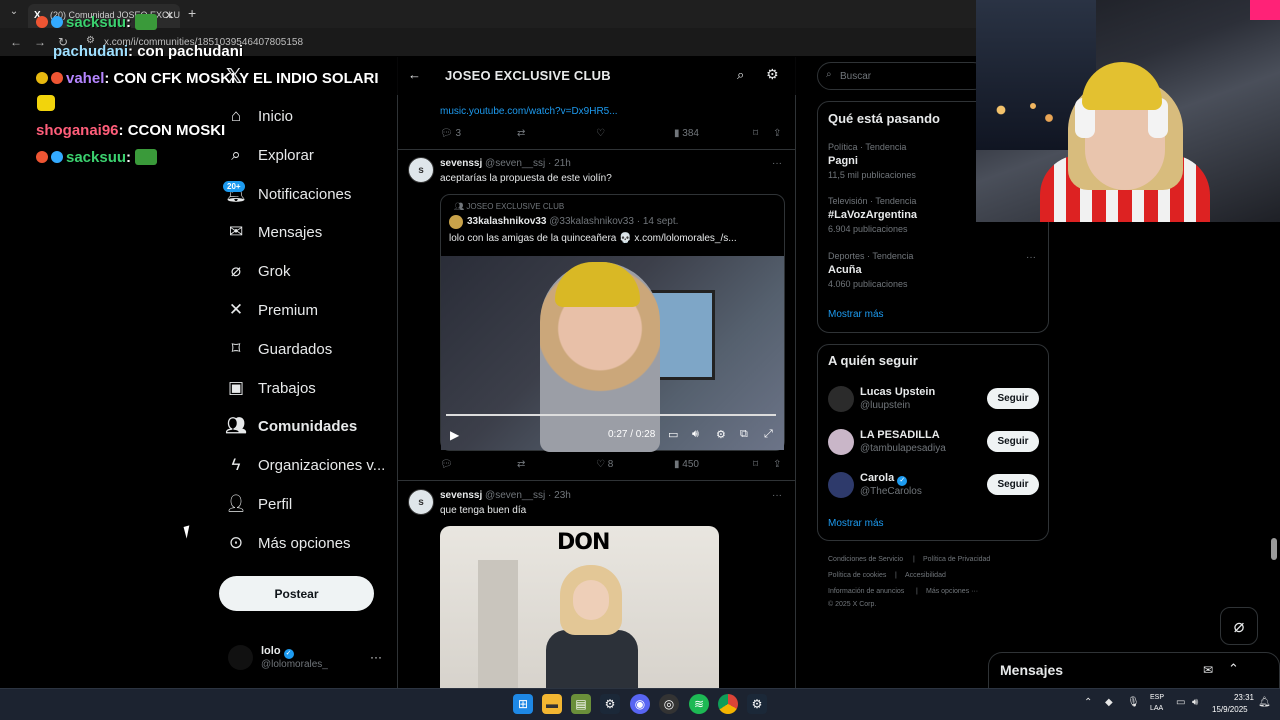 This screenshot has width=1280, height=720. What do you see at coordinates (1133, 702) in the screenshot?
I see `microphone-icon: 🎙︎` at bounding box center [1133, 702].